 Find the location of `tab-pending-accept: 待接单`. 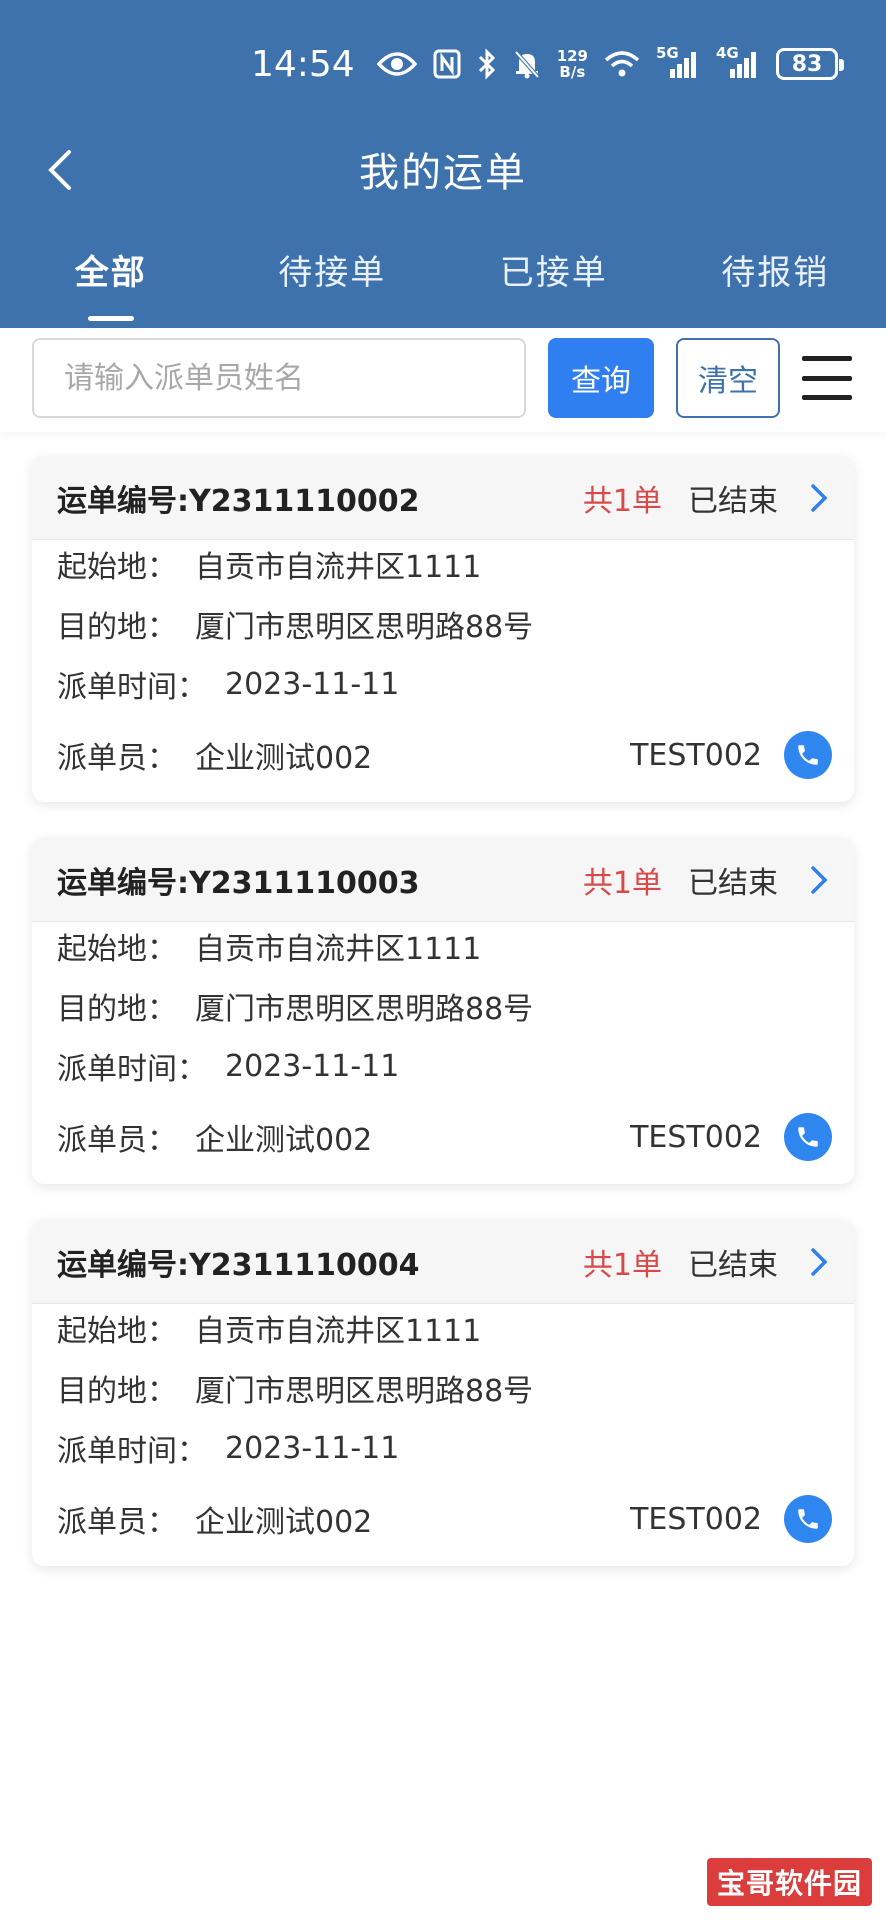

tab-pending-accept: 待接单 is located at coordinates (333, 285).